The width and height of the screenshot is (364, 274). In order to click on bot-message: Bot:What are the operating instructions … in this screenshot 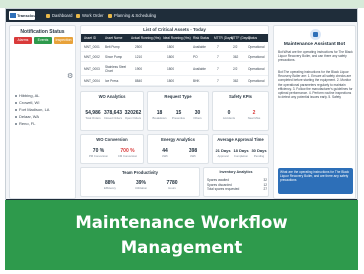, I will do `click(315, 56)`.